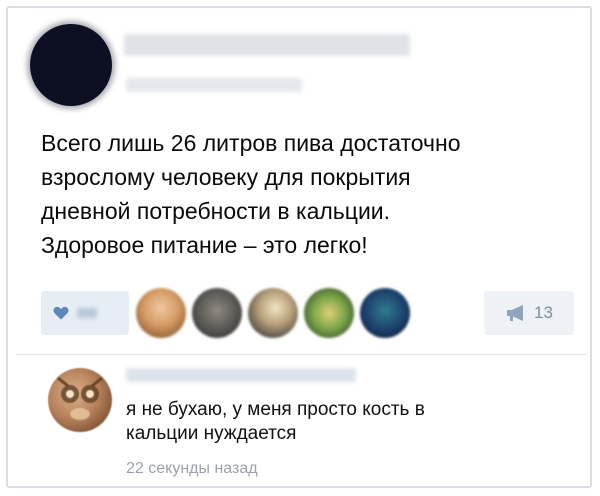 This screenshot has width=600, height=496. I want to click on commenter-avatar, so click(80, 400).